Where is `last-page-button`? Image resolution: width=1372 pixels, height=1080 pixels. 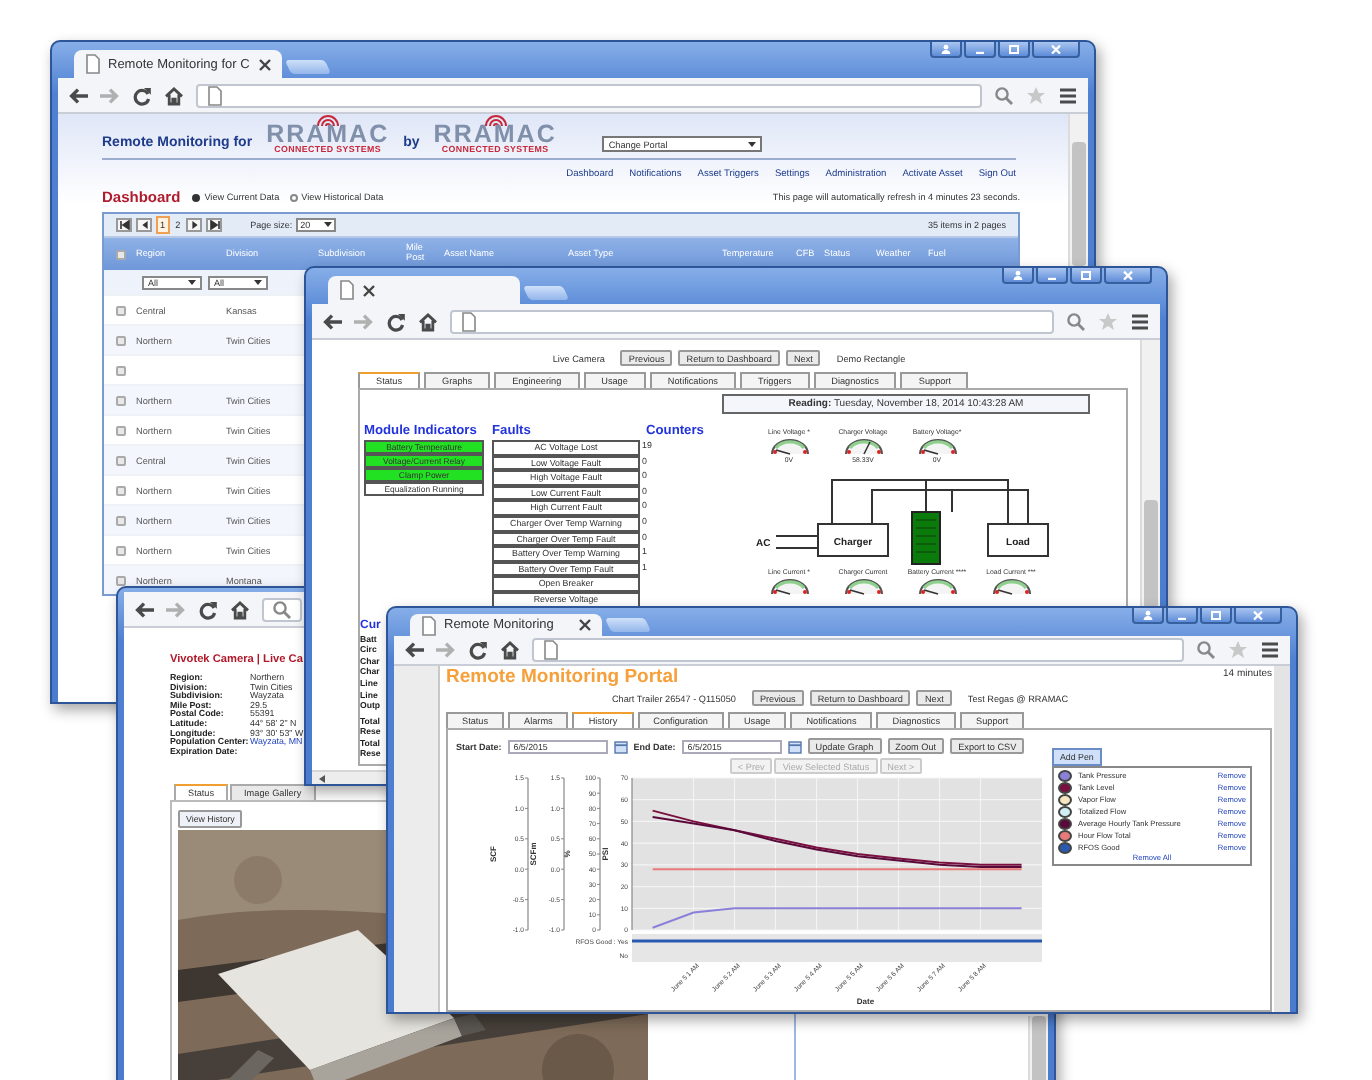
last-page-button is located at coordinates (214, 225).